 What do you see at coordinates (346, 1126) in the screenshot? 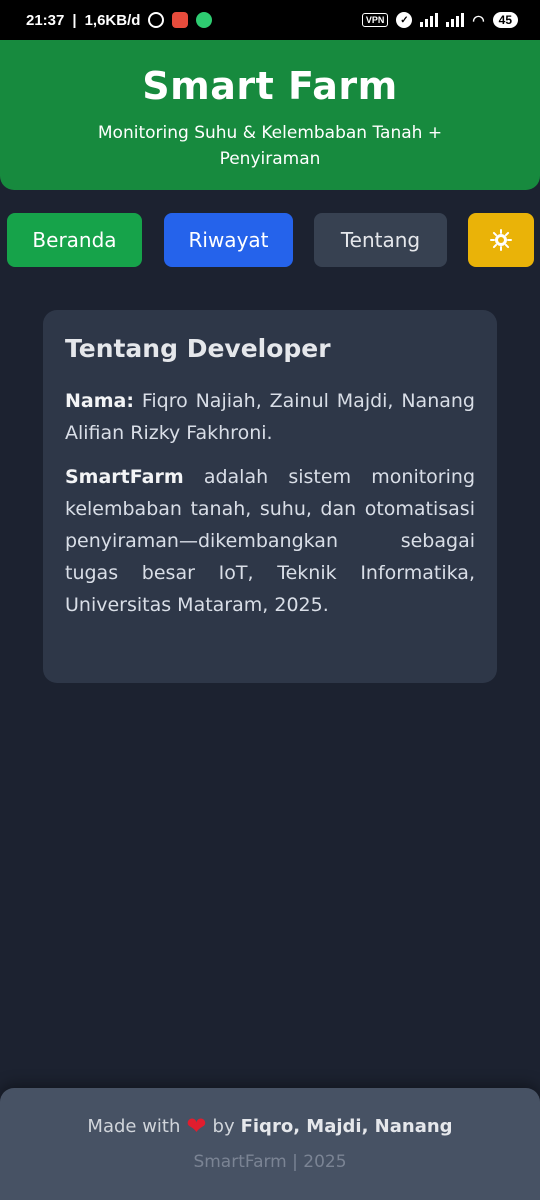
I see `footer-authors: Fiqro, Majdi, Nanang` at bounding box center [346, 1126].